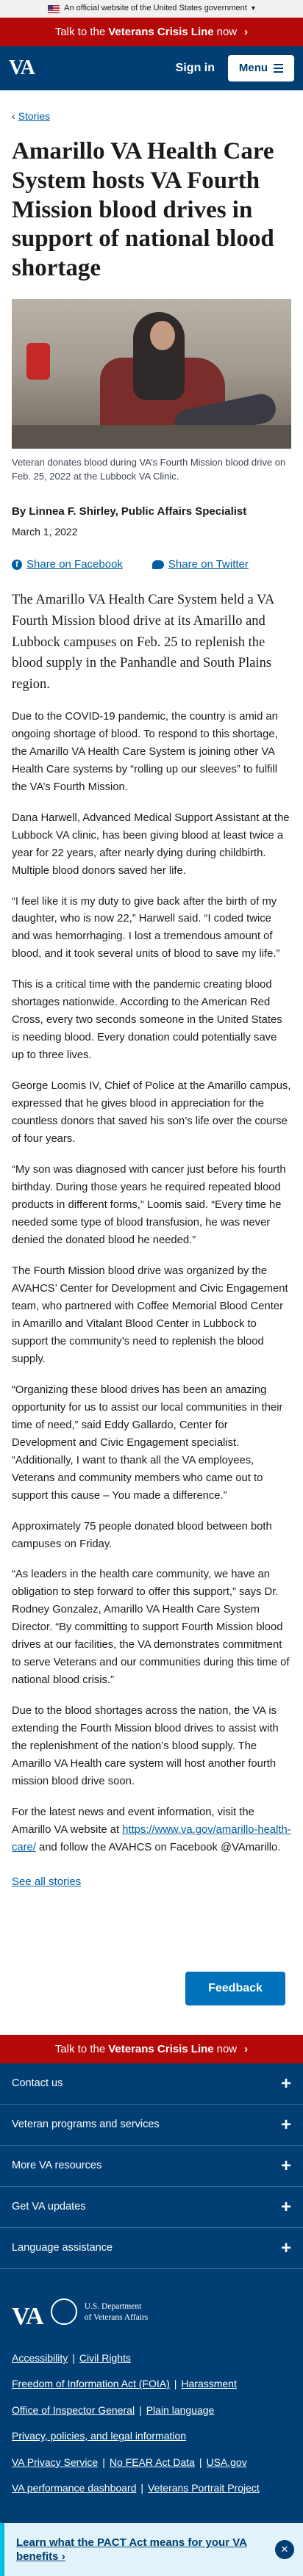  What do you see at coordinates (40, 2358) in the screenshot?
I see `footer-link: Accessibility` at bounding box center [40, 2358].